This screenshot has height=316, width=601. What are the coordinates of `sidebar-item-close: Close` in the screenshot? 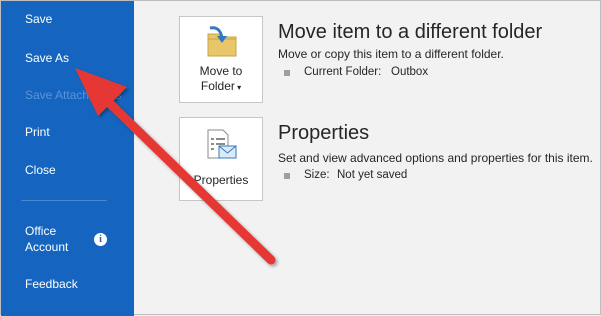 It's located at (40, 170).